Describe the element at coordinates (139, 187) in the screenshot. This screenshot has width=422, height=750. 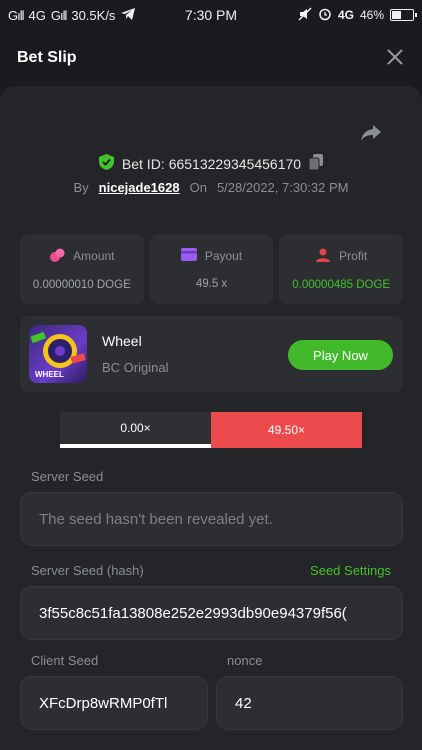
I see `username-link: nicejade1628` at that location.